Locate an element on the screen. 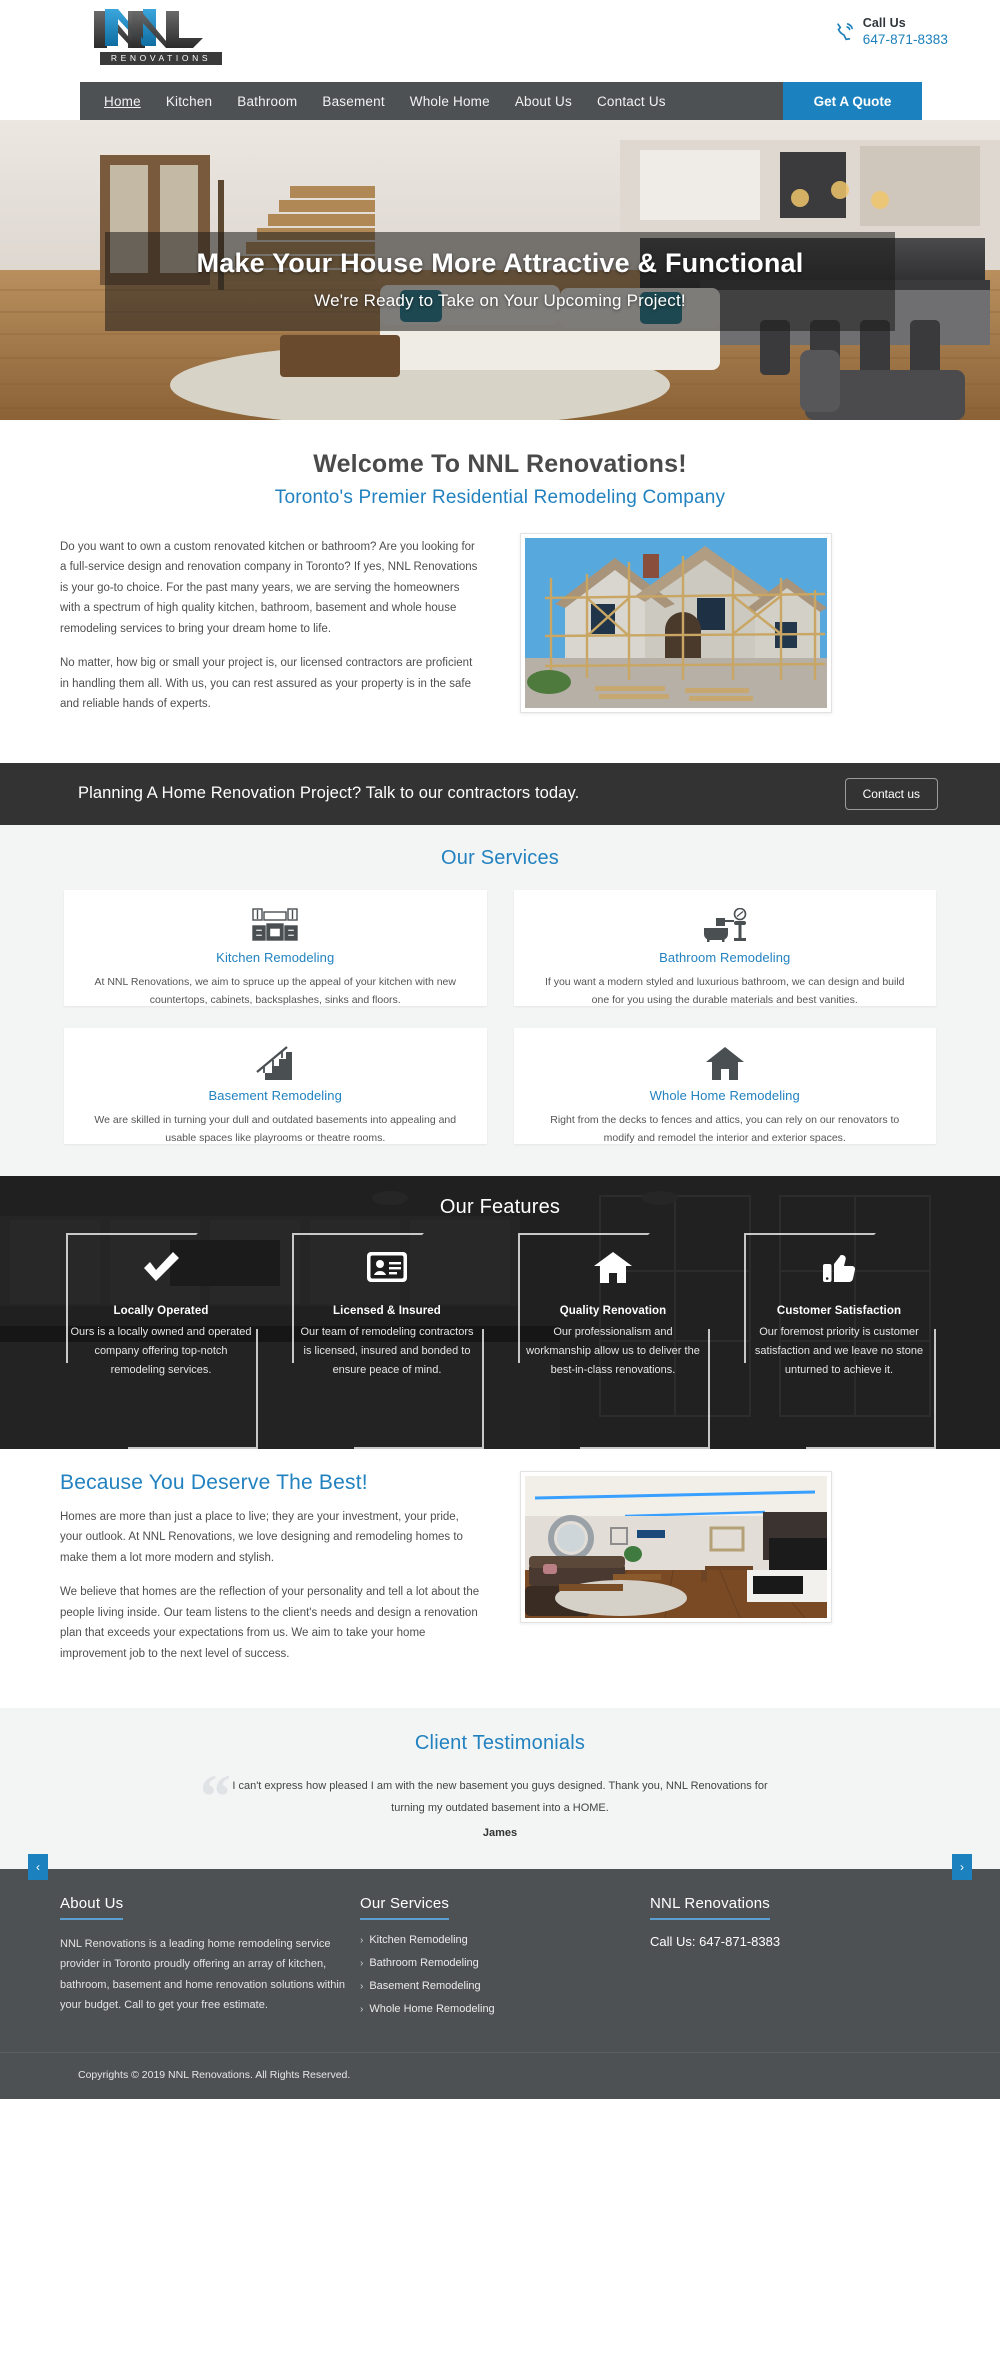  nav-item-contact-us: Contact Us is located at coordinates (631, 101).